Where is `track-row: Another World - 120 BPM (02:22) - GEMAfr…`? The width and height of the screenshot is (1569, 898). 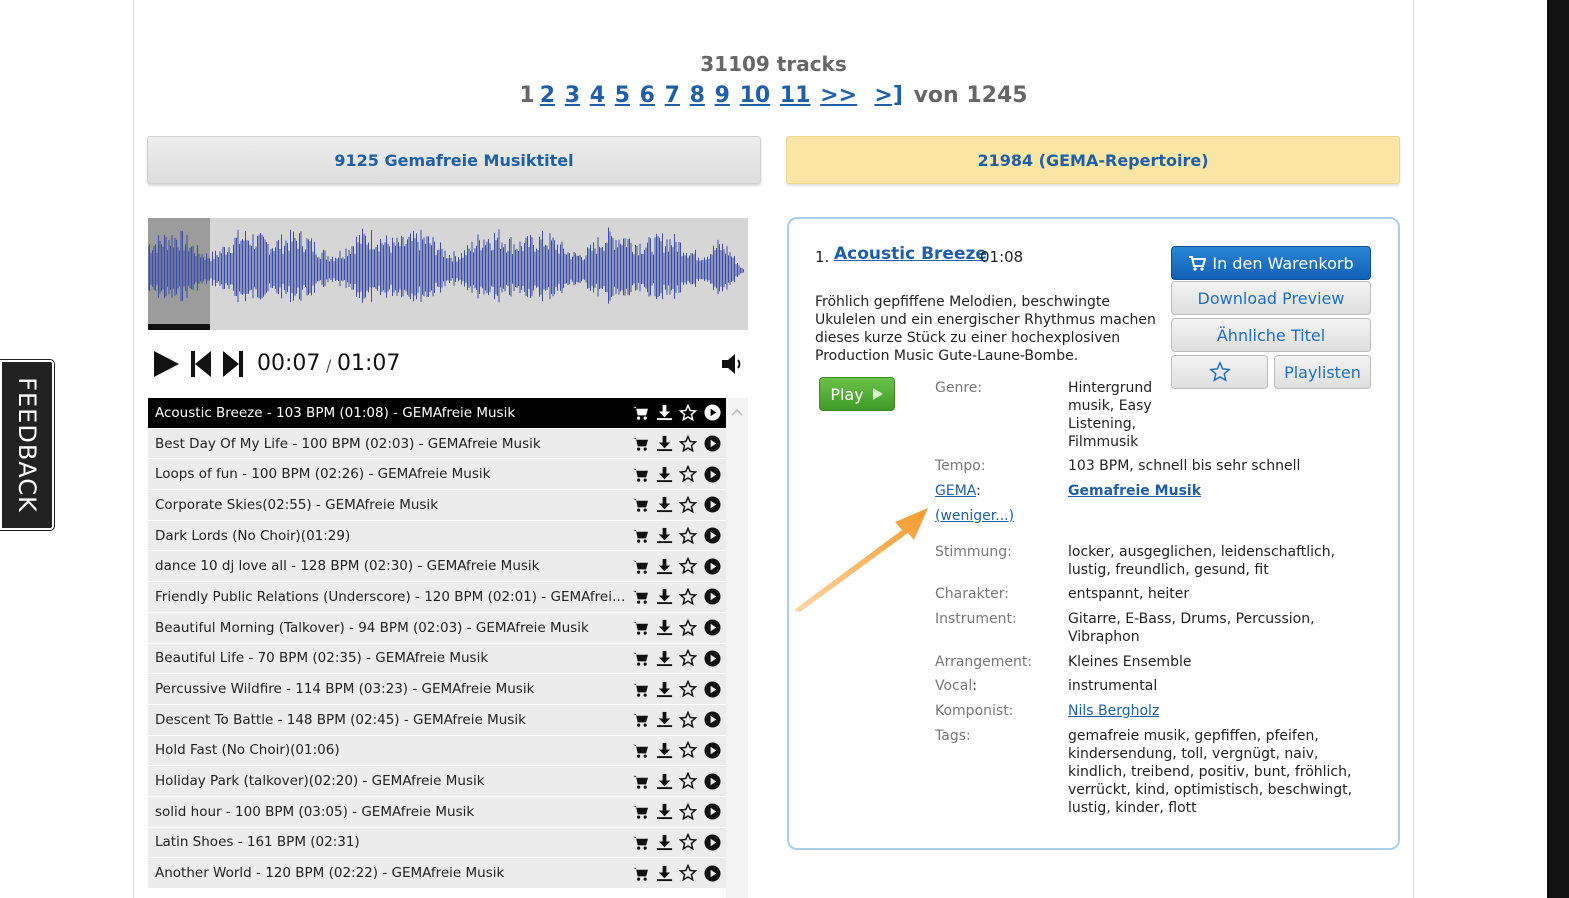
track-row: Another World - 120 BPM (02:22) - GEMAfr… is located at coordinates (437, 873).